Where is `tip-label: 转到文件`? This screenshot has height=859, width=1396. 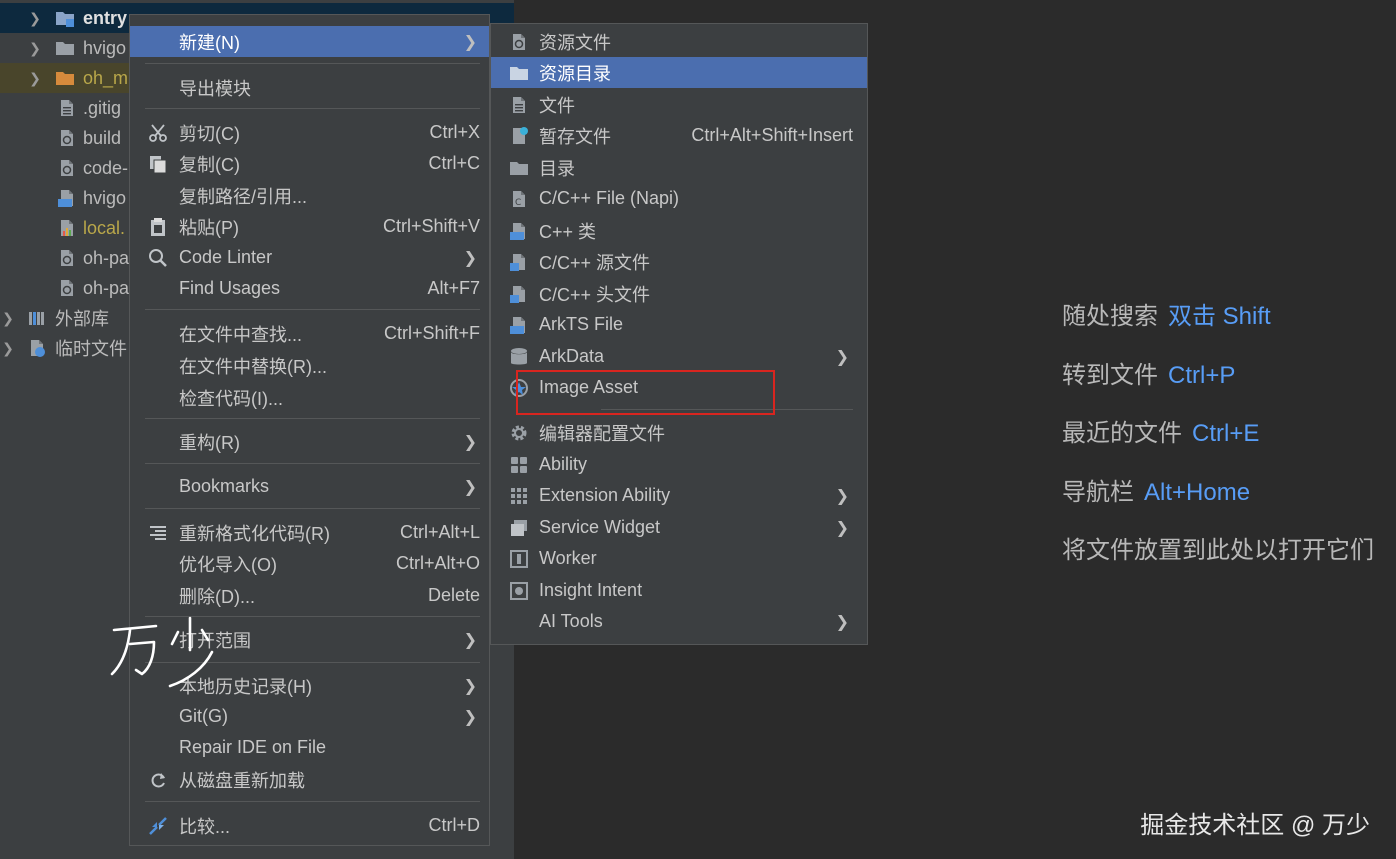 tip-label: 转到文件 is located at coordinates (1110, 375).